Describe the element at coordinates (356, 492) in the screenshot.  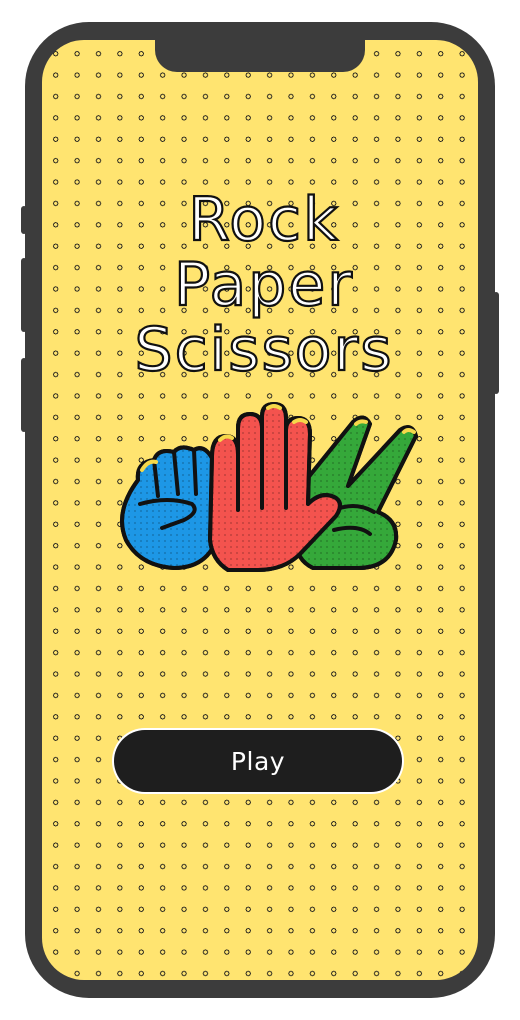
I see `victory-hand-icon` at that location.